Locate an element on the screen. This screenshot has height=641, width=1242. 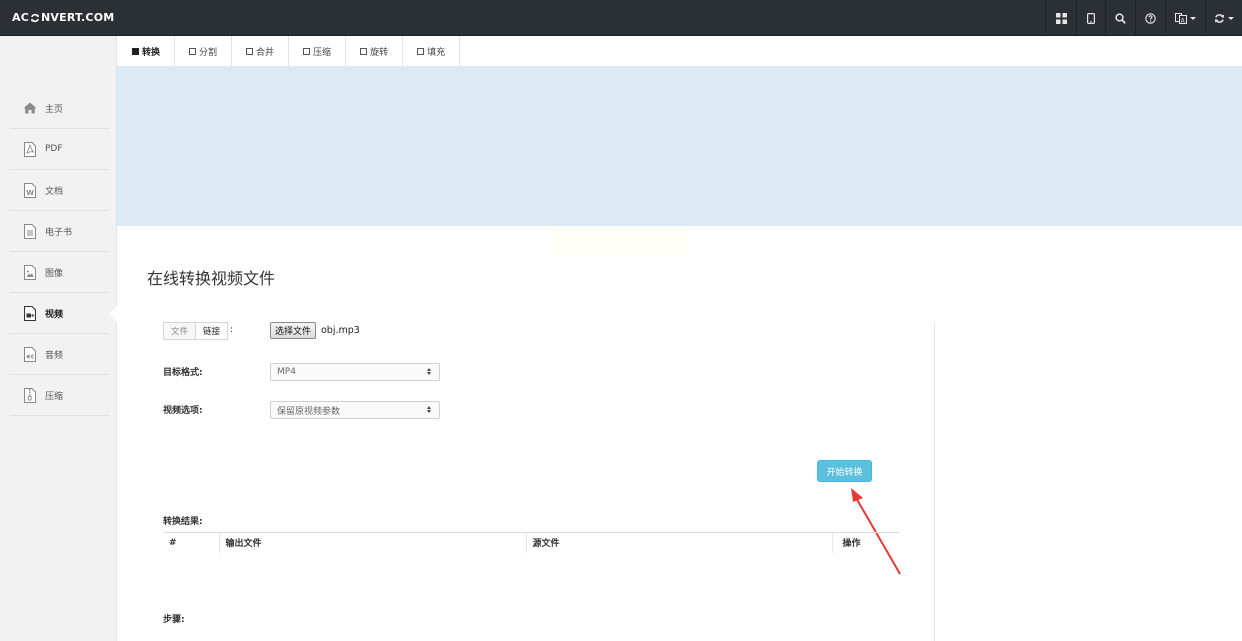
word-file-icon: W is located at coordinates (30, 190).